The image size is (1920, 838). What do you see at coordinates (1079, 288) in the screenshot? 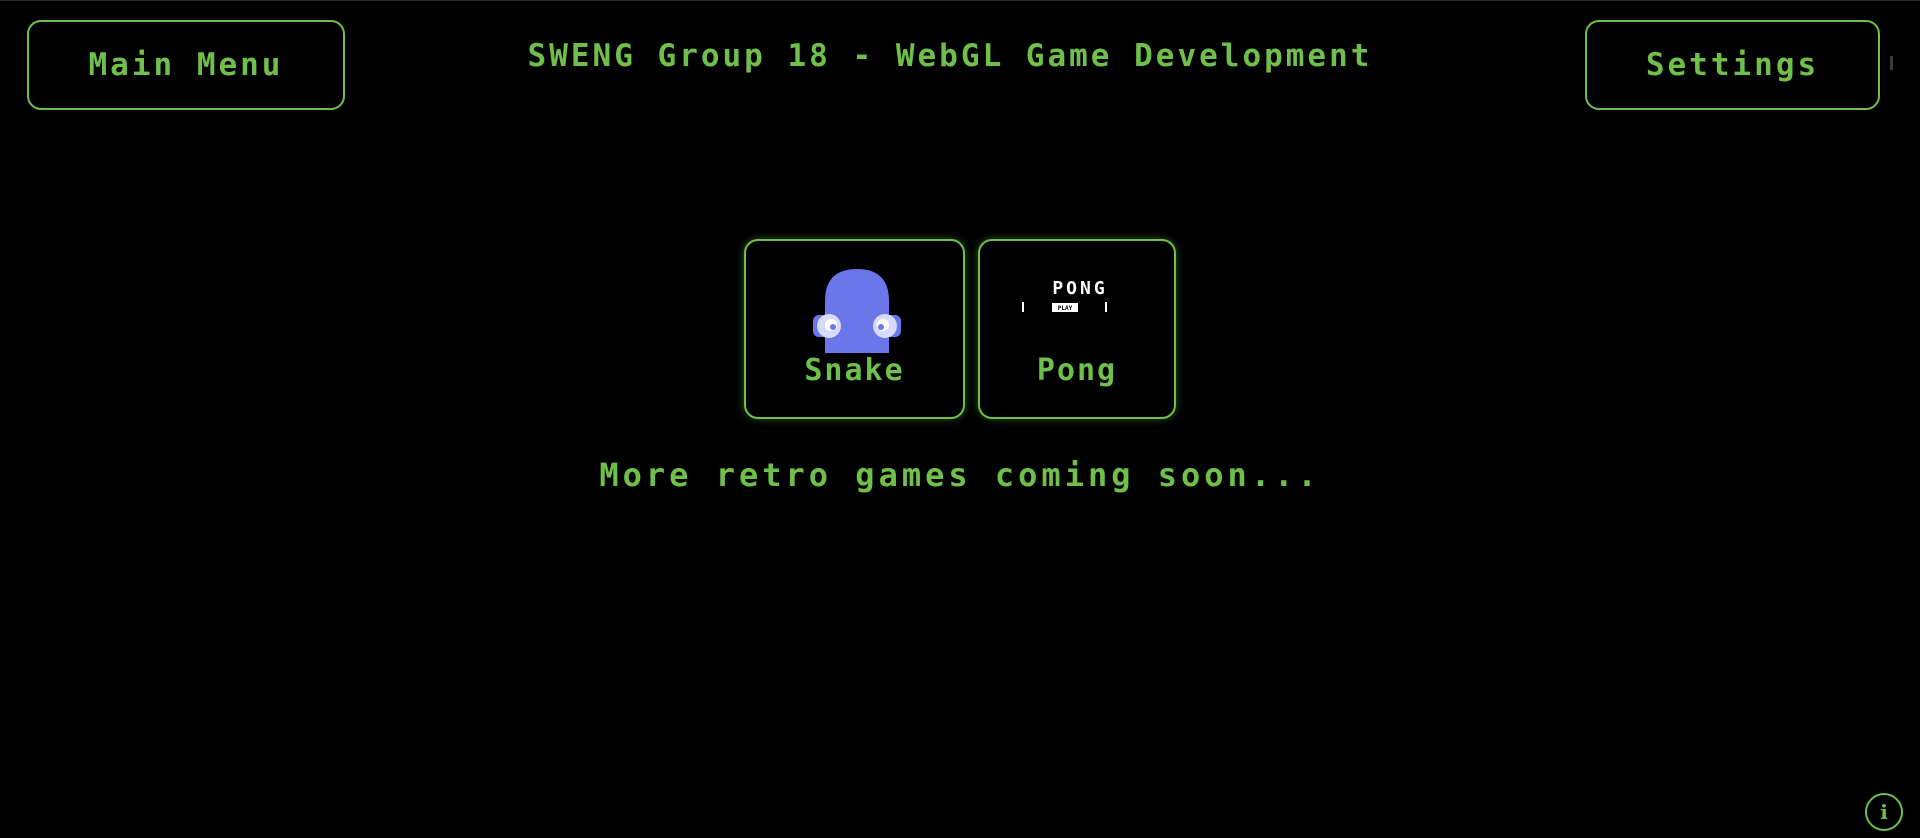
I see `pong-thumb-title: PONG` at bounding box center [1079, 288].